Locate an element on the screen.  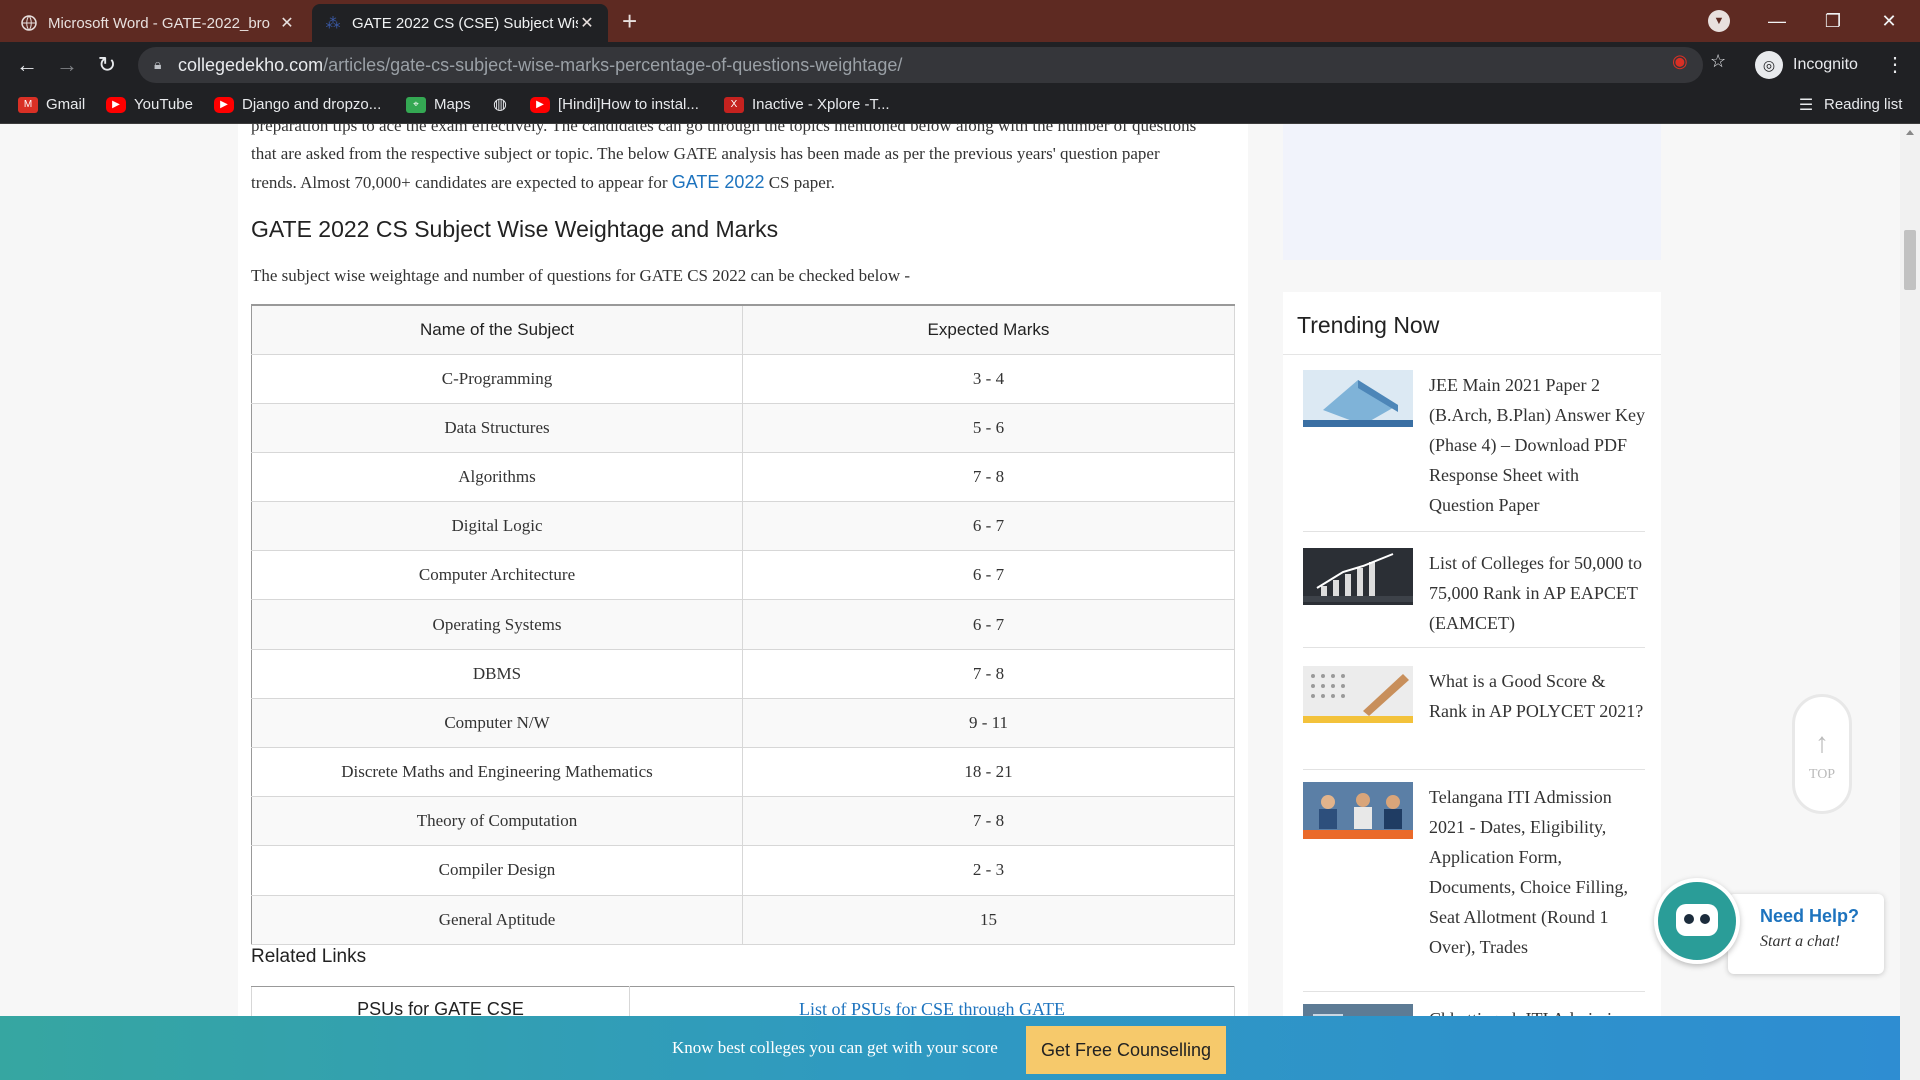
subject-cell: Theory of Computation is located at coordinates (497, 821).